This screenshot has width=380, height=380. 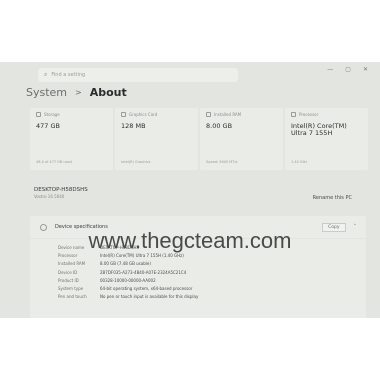 What do you see at coordinates (68, 272) in the screenshot?
I see `spec-key: Device ID` at bounding box center [68, 272].